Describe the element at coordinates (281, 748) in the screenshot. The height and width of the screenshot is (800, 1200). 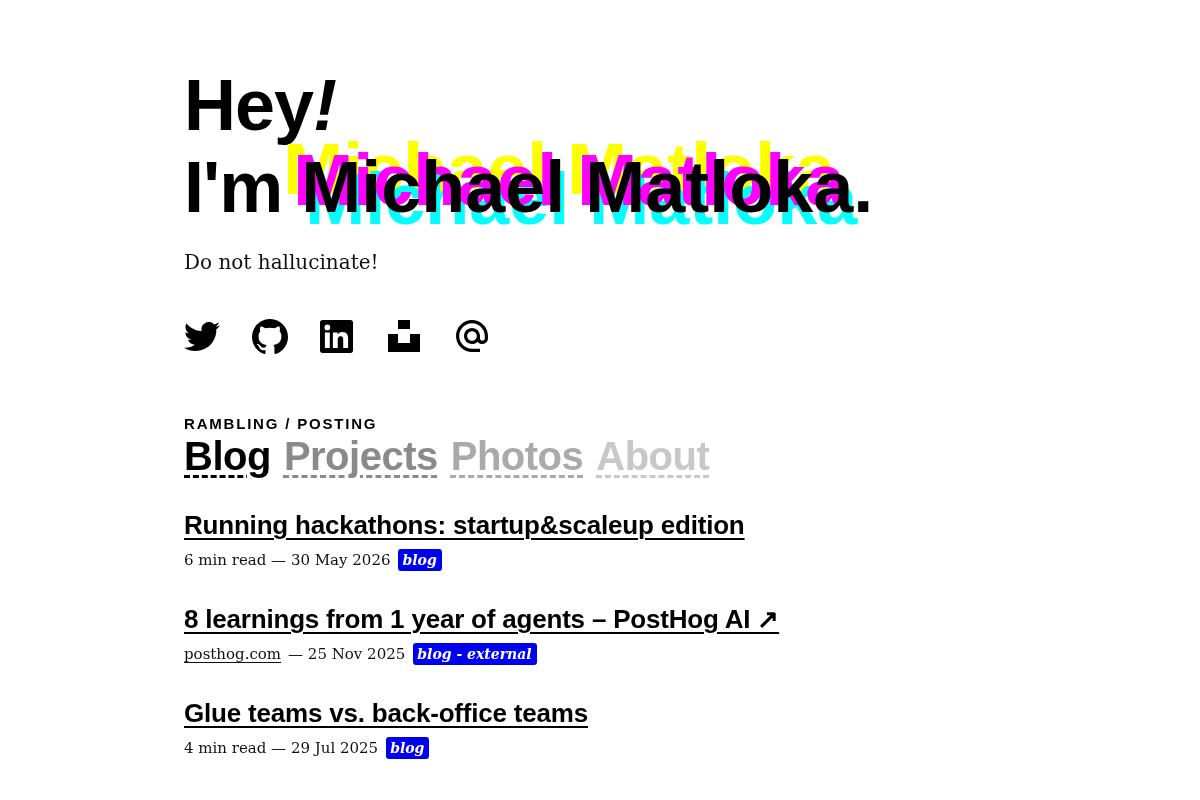
I see `post-meta: 4 min read — 29 Jul 2025` at that location.